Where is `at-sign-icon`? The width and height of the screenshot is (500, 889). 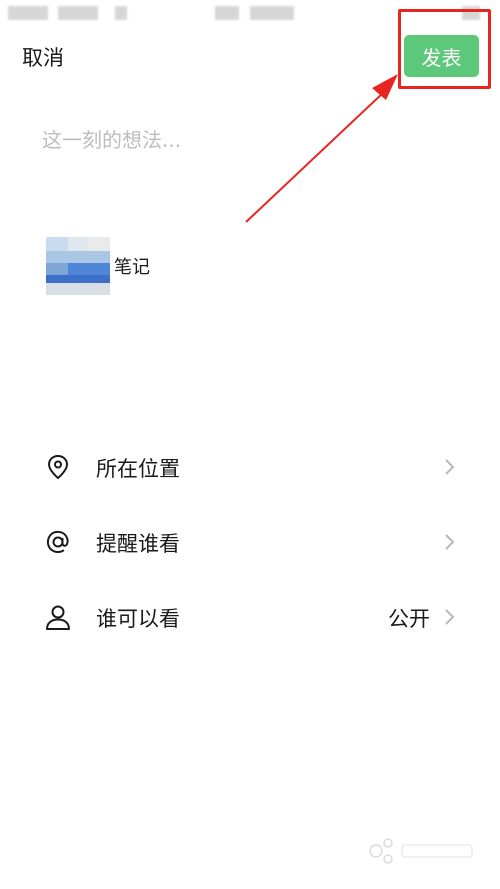 at-sign-icon is located at coordinates (57, 542).